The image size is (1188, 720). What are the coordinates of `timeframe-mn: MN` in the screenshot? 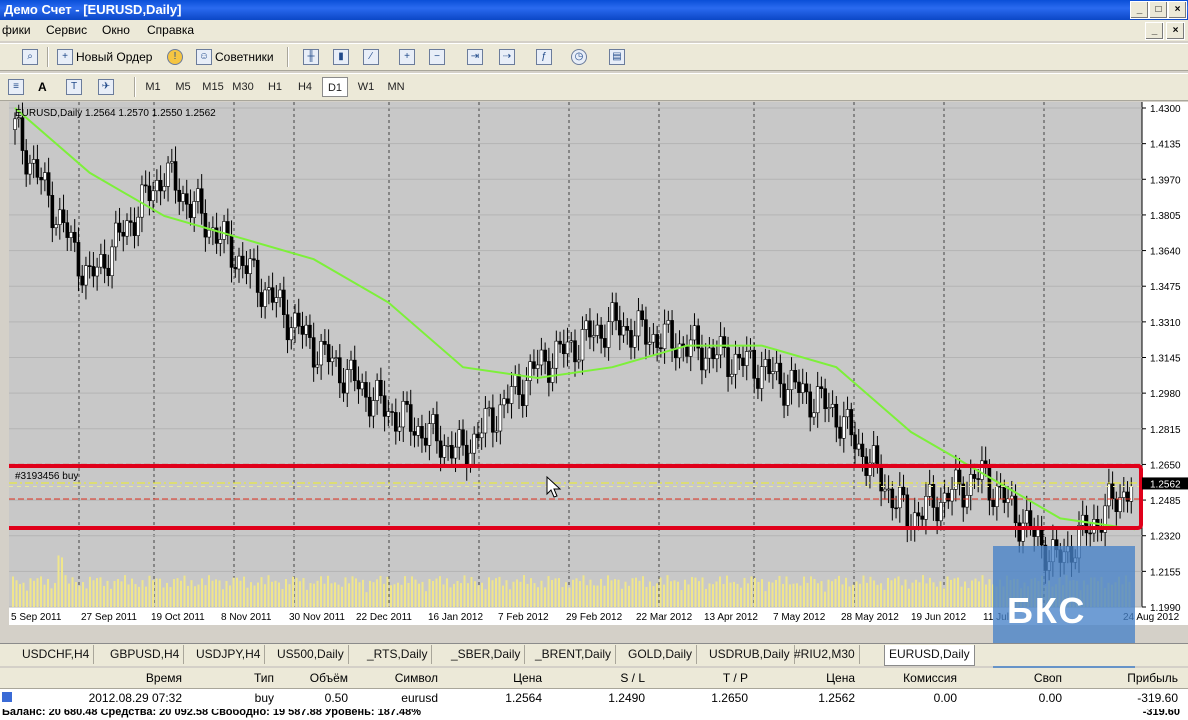 It's located at (396, 87).